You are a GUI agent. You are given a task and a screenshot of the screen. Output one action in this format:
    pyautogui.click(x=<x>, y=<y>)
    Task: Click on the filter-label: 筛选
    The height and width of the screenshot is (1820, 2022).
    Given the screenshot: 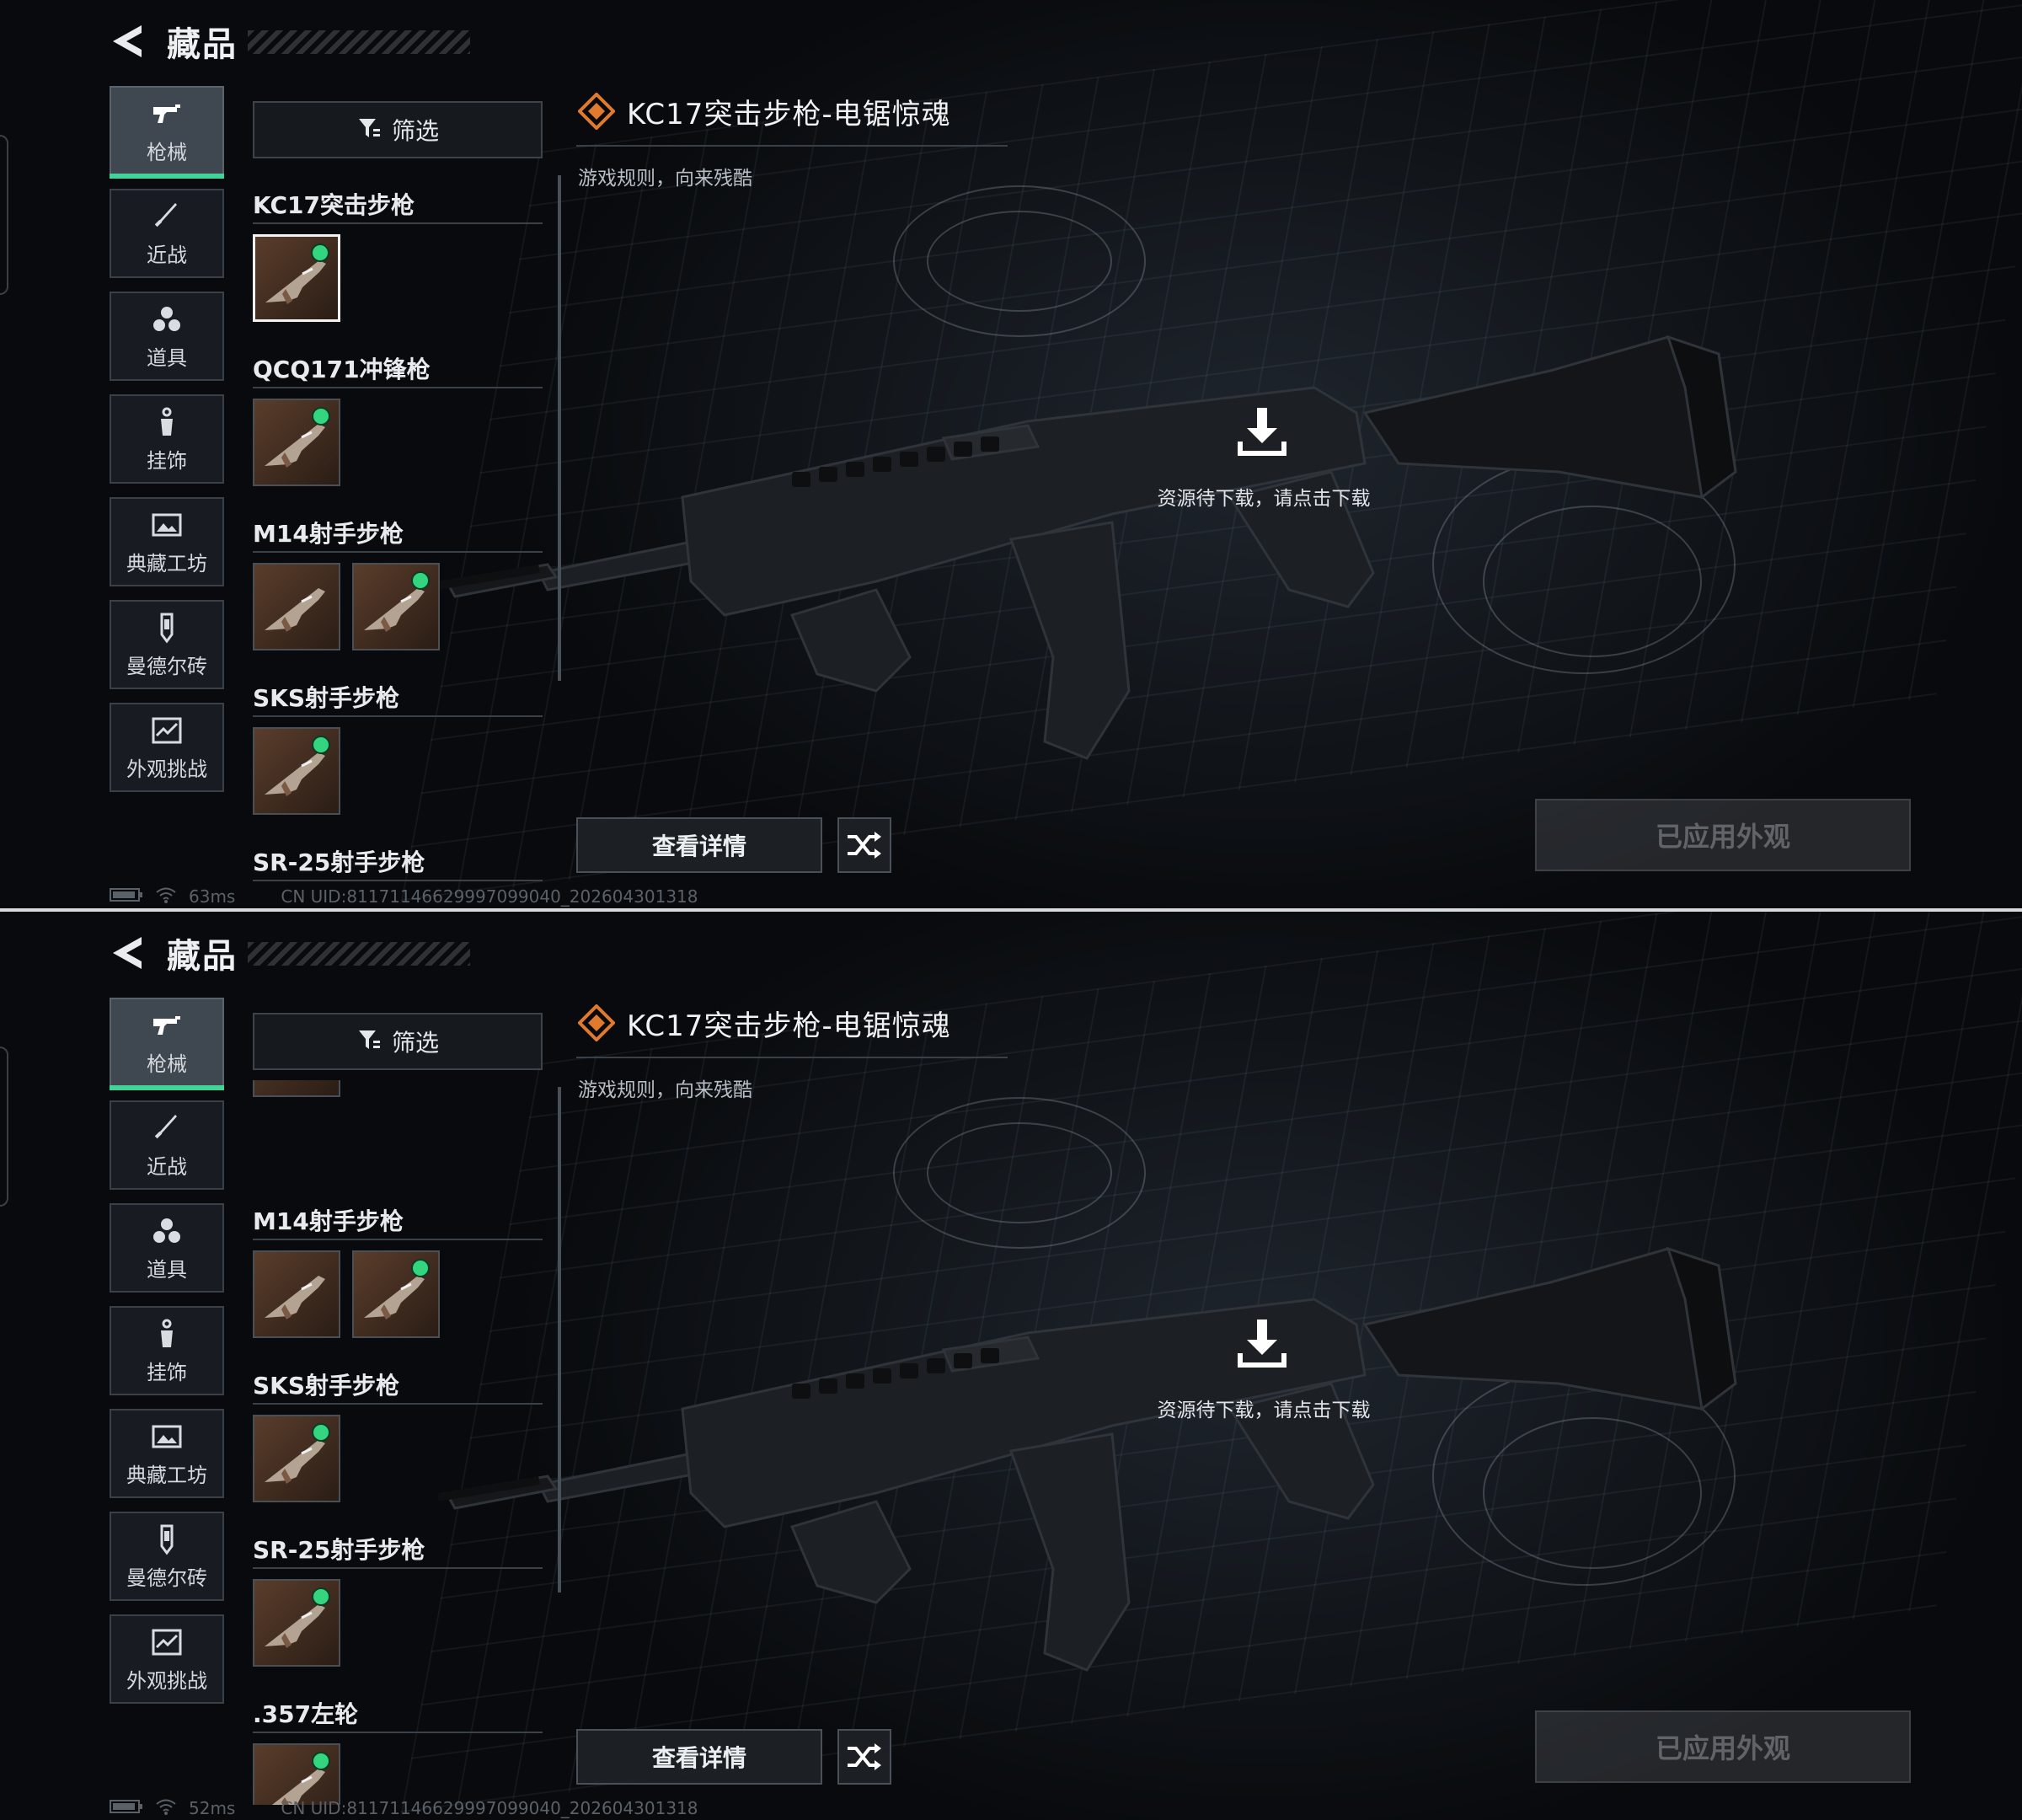 What is the action you would take?
    pyautogui.click(x=415, y=1043)
    